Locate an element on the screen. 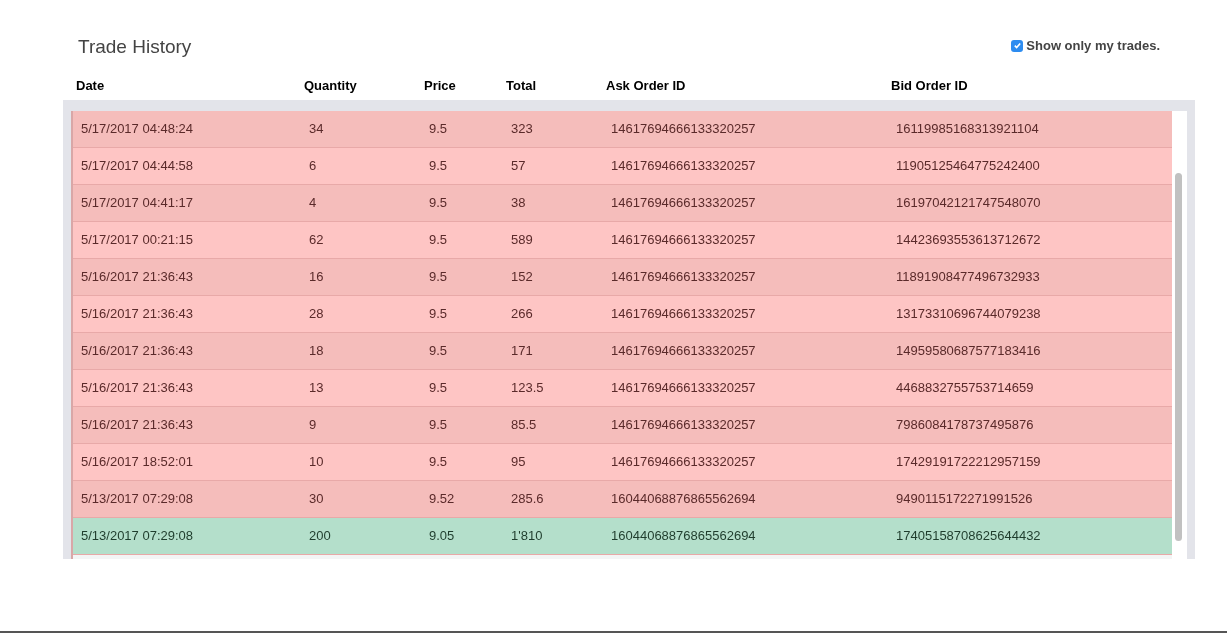 The height and width of the screenshot is (633, 1227). column-header: Price is located at coordinates (440, 86).